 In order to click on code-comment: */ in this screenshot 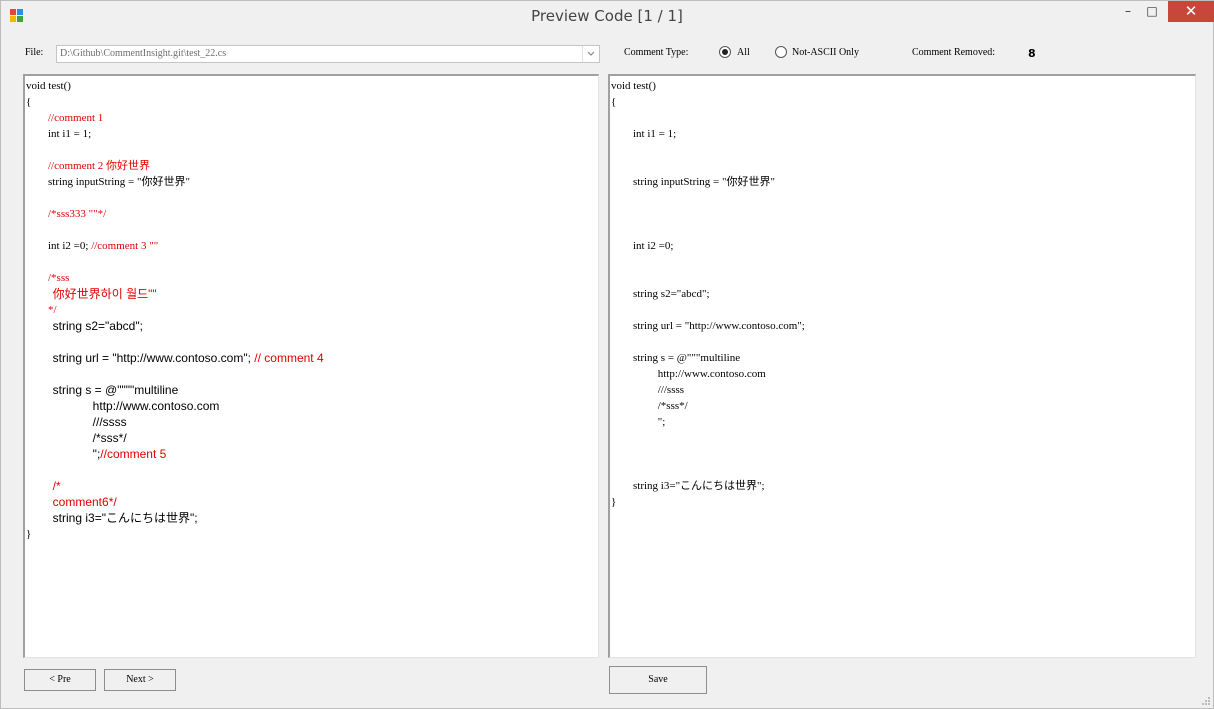, I will do `click(41, 310)`.